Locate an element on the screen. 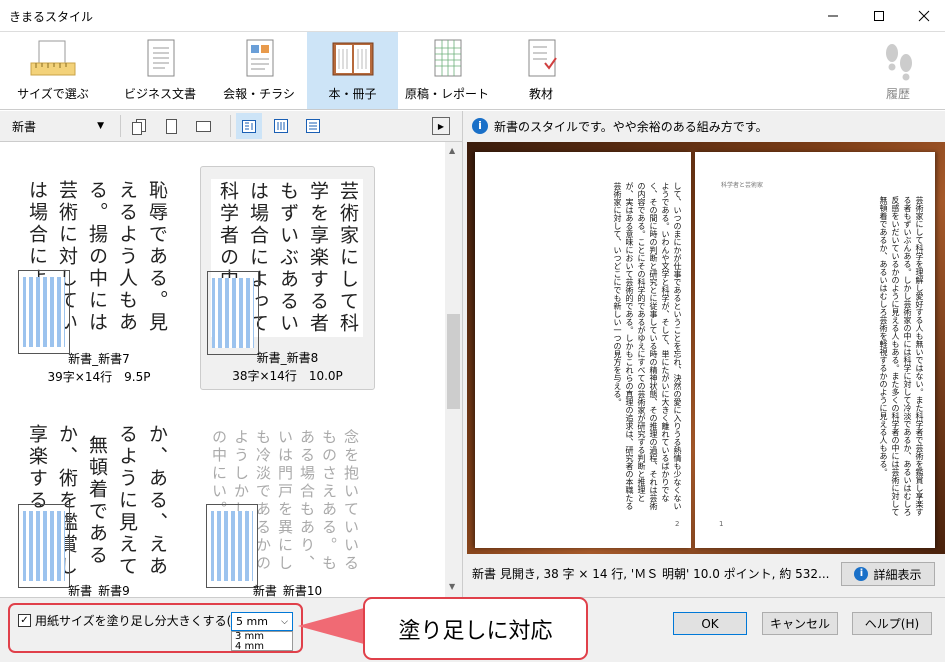 Image resolution: width=945 pixels, height=662 pixels. horizontal-text-icon is located at coordinates (313, 126).